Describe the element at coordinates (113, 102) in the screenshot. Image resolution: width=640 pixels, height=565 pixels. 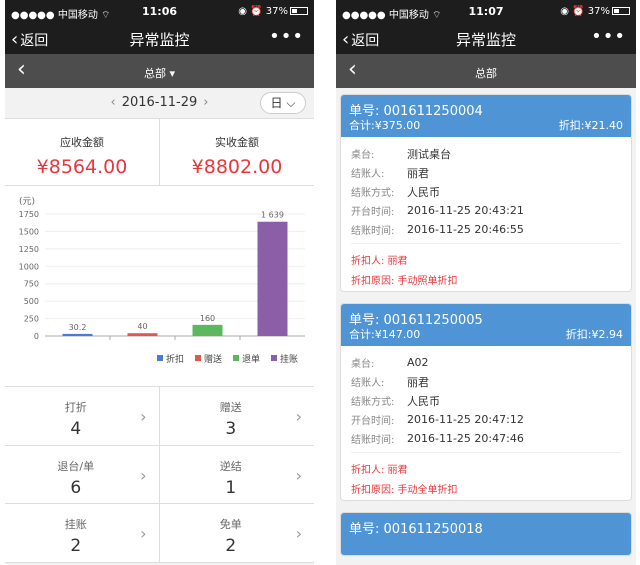
I see `date-prev-icon: ‹` at that location.